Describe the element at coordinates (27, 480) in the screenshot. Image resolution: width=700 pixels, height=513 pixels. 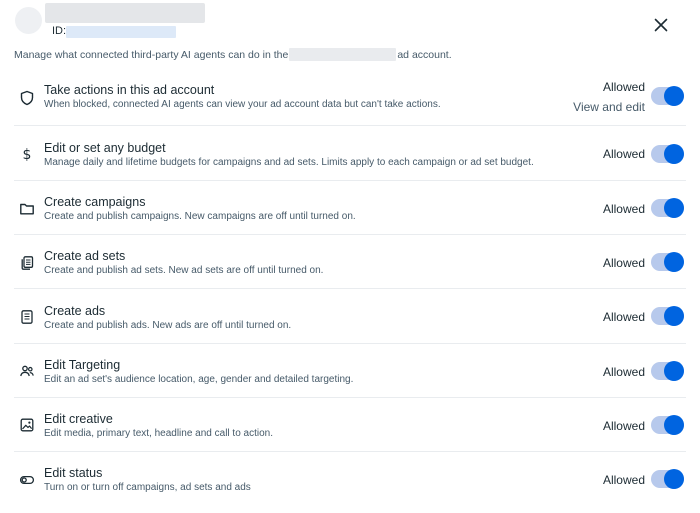
I see `toggle-status-icon` at that location.